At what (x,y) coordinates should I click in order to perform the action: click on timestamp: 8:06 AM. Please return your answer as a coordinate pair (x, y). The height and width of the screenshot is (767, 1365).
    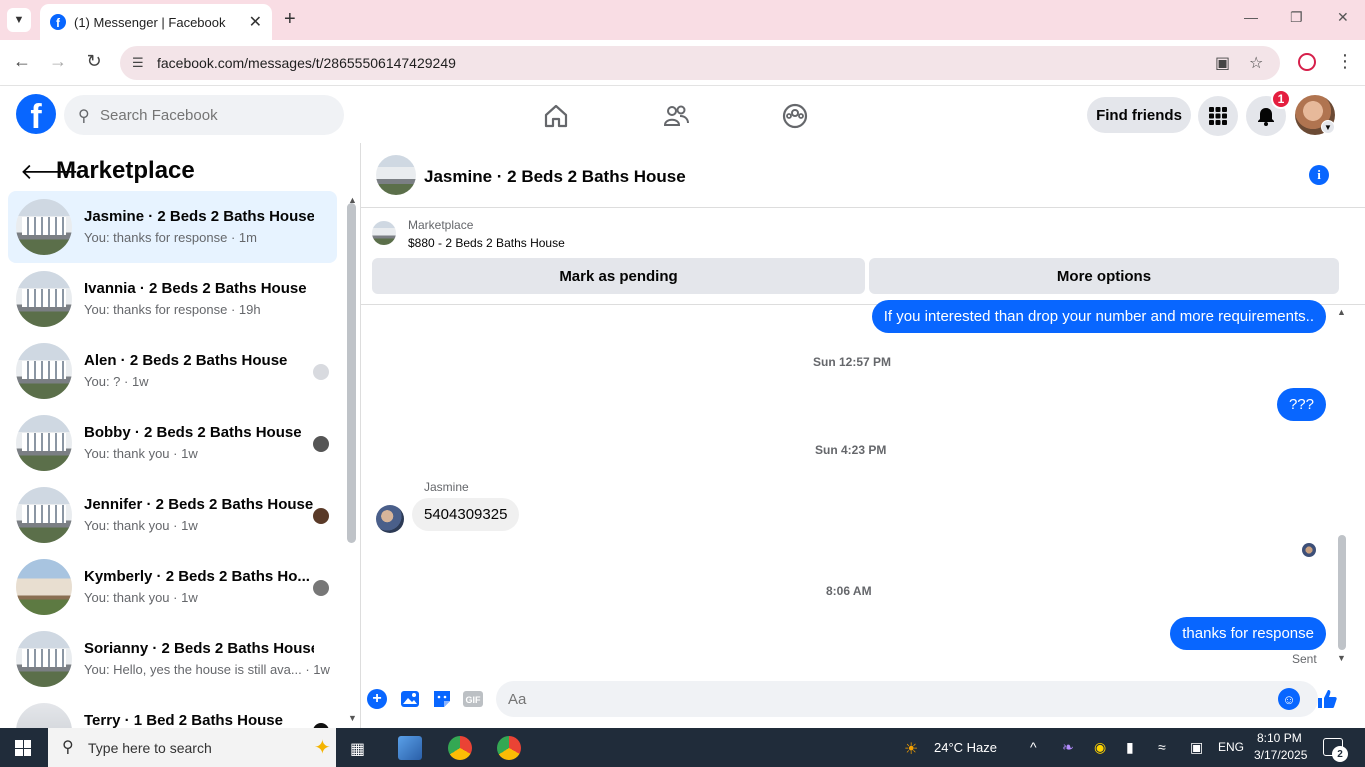
    Looking at the image, I should click on (849, 591).